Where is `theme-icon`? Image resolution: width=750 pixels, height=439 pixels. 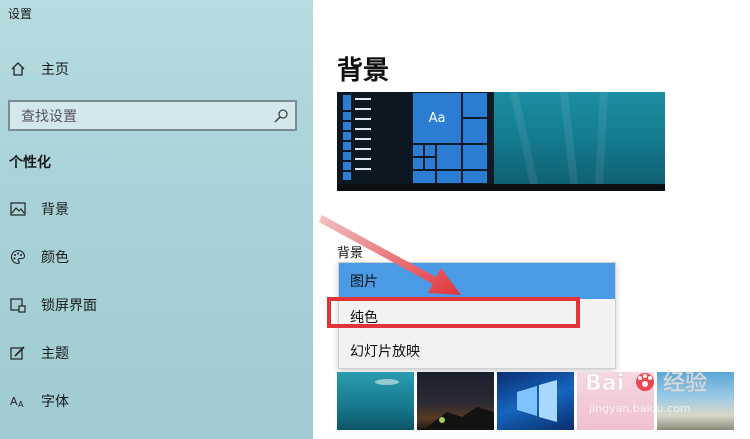 theme-icon is located at coordinates (18, 353).